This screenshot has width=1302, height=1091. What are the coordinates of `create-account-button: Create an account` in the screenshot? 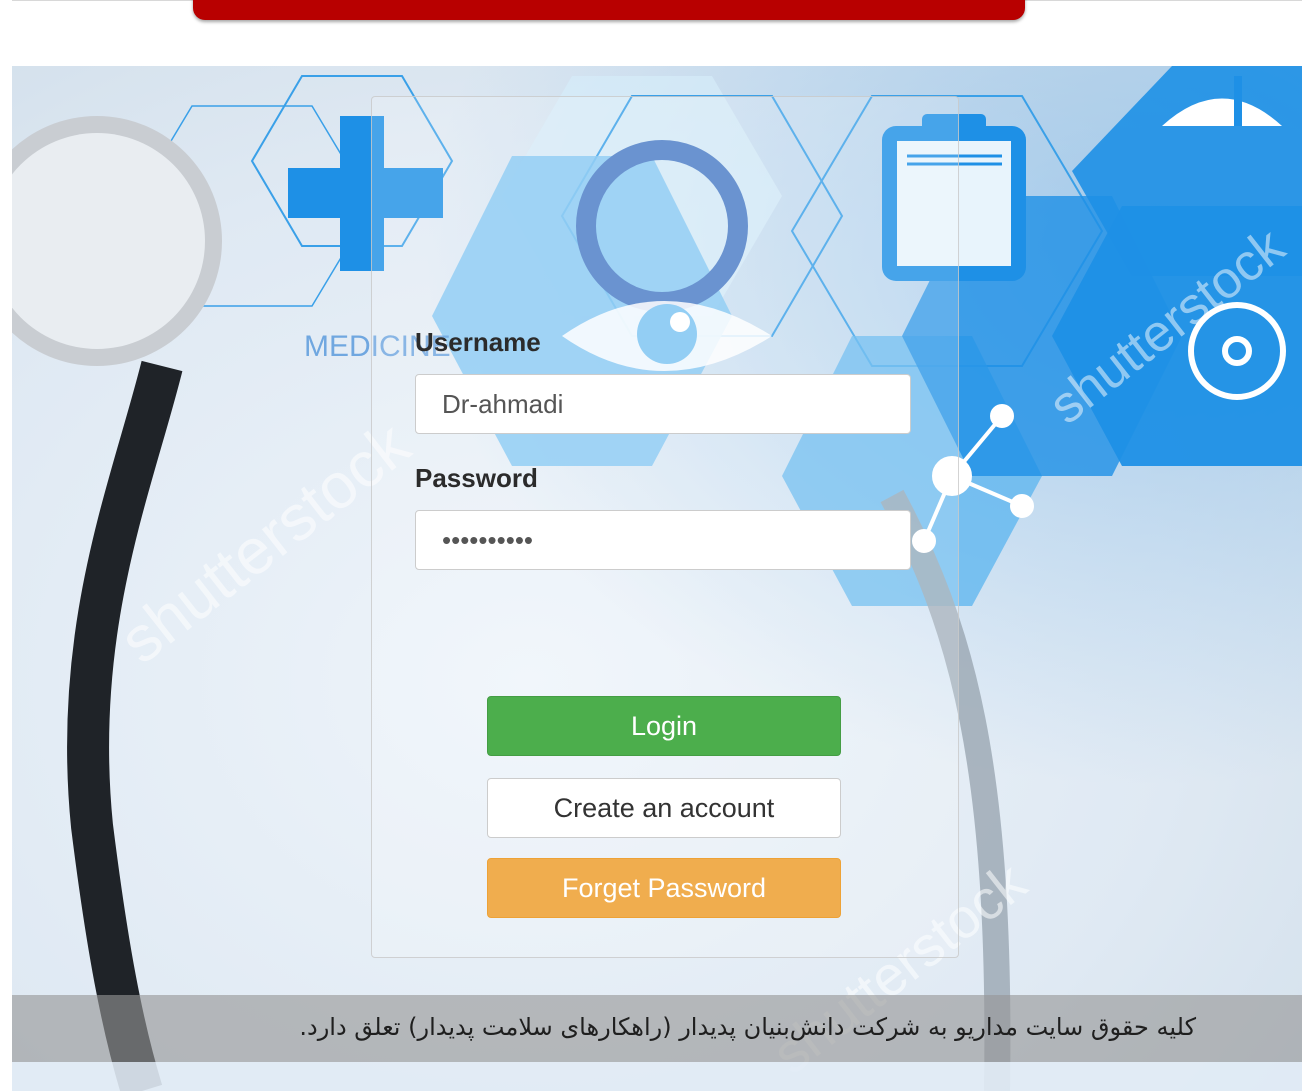 It's located at (664, 808).